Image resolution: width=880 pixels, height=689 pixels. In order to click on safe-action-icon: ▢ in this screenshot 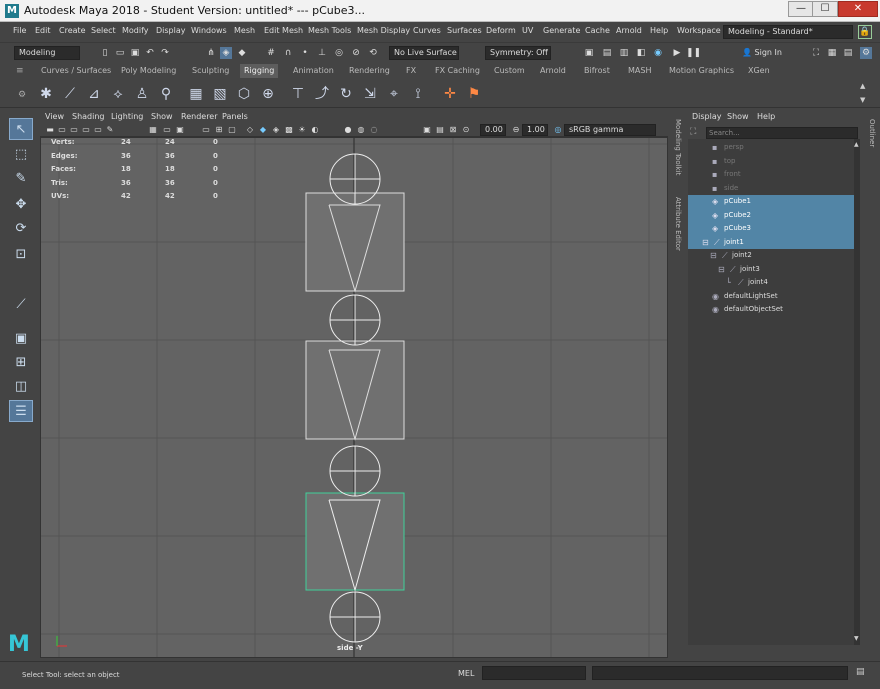, I will do `click(232, 130)`.